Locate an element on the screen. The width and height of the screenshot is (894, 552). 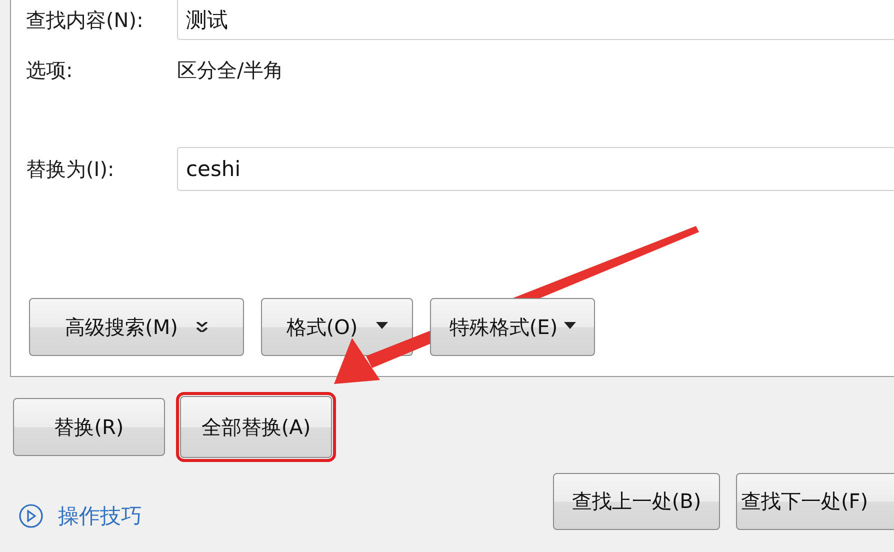
double-caret-icon is located at coordinates (202, 327).